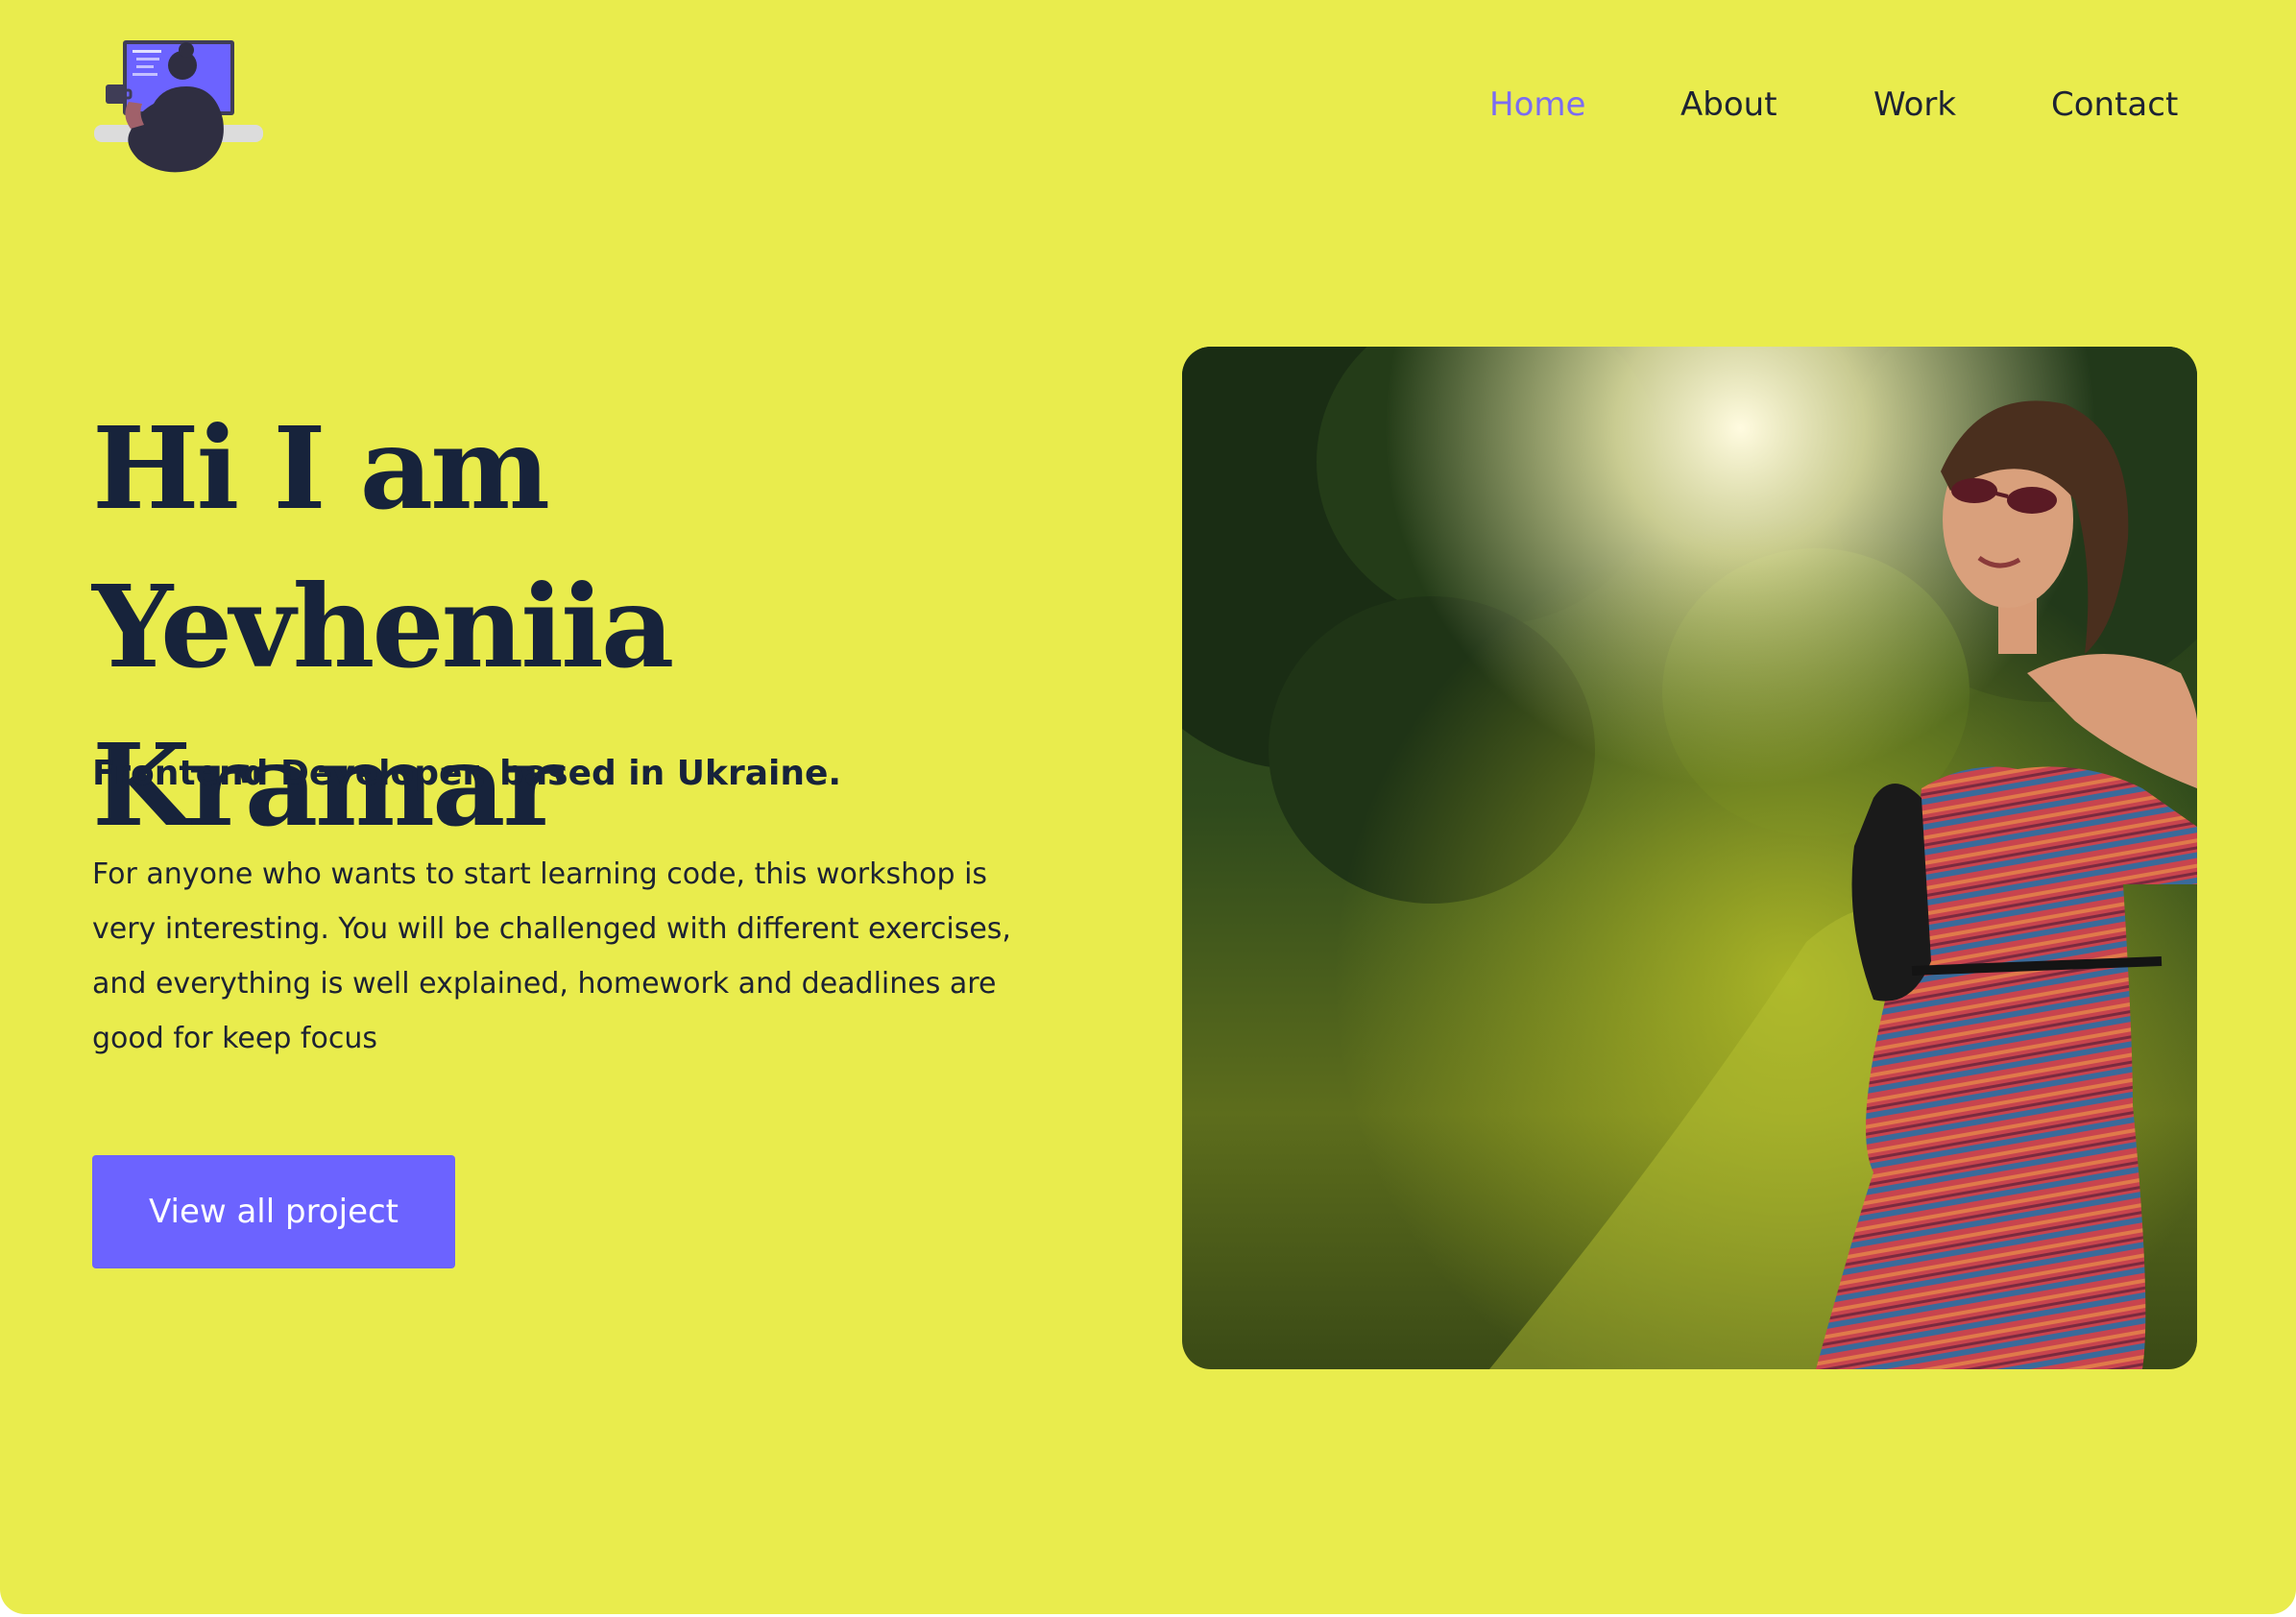 The height and width of the screenshot is (1617, 2296). I want to click on nav-home-link: Home, so click(1537, 105).